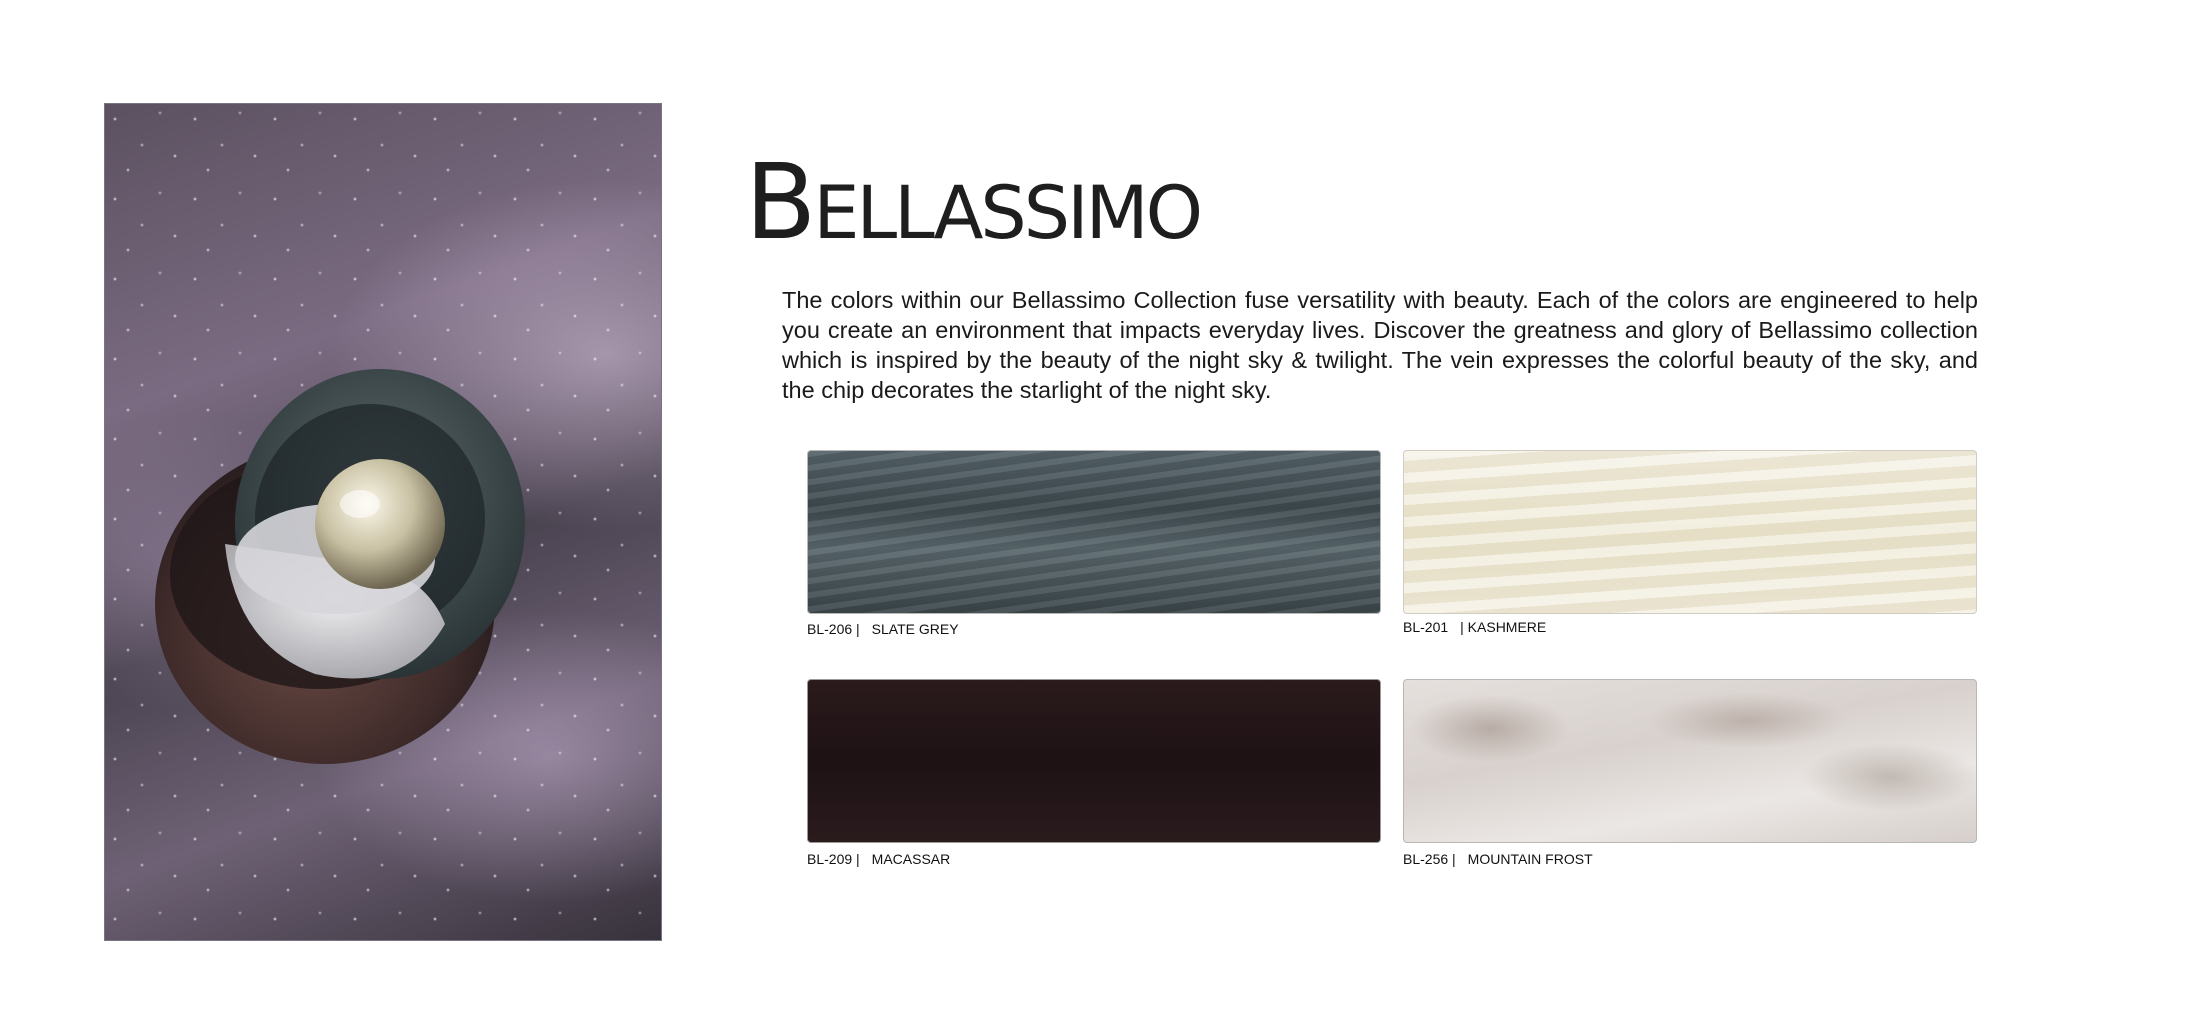 This screenshot has width=2200, height=1033. Describe the element at coordinates (1094, 761) in the screenshot. I see `swatch-macassar` at that location.